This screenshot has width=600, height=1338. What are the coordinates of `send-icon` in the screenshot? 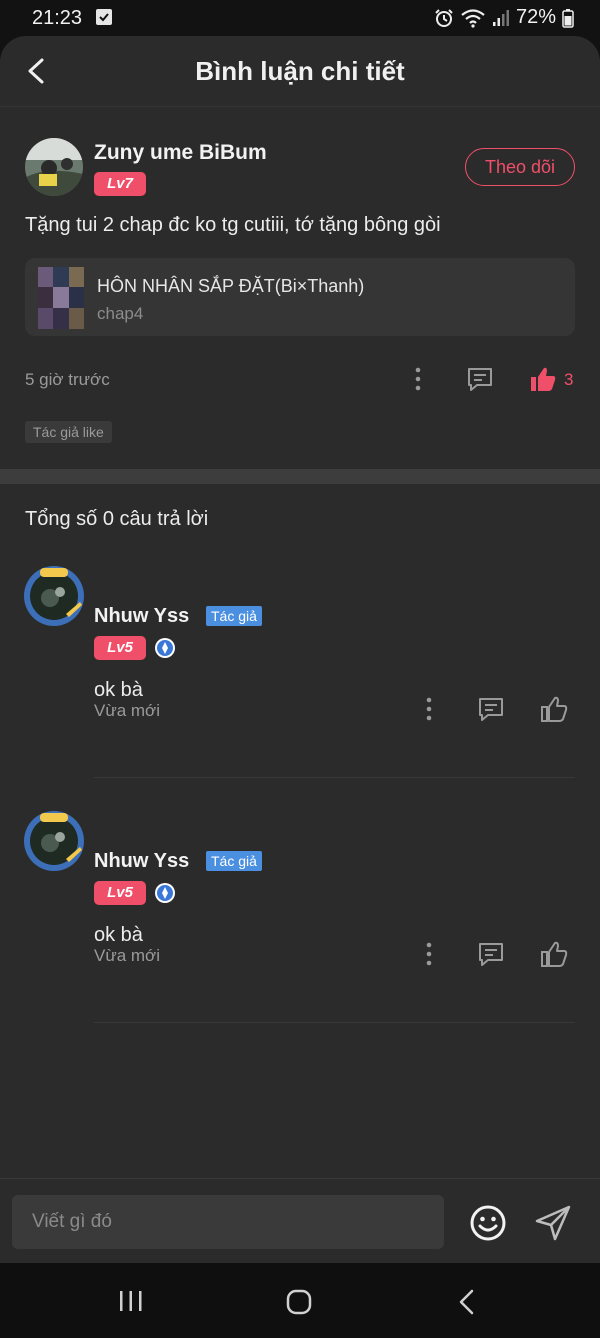 It's located at (553, 1223).